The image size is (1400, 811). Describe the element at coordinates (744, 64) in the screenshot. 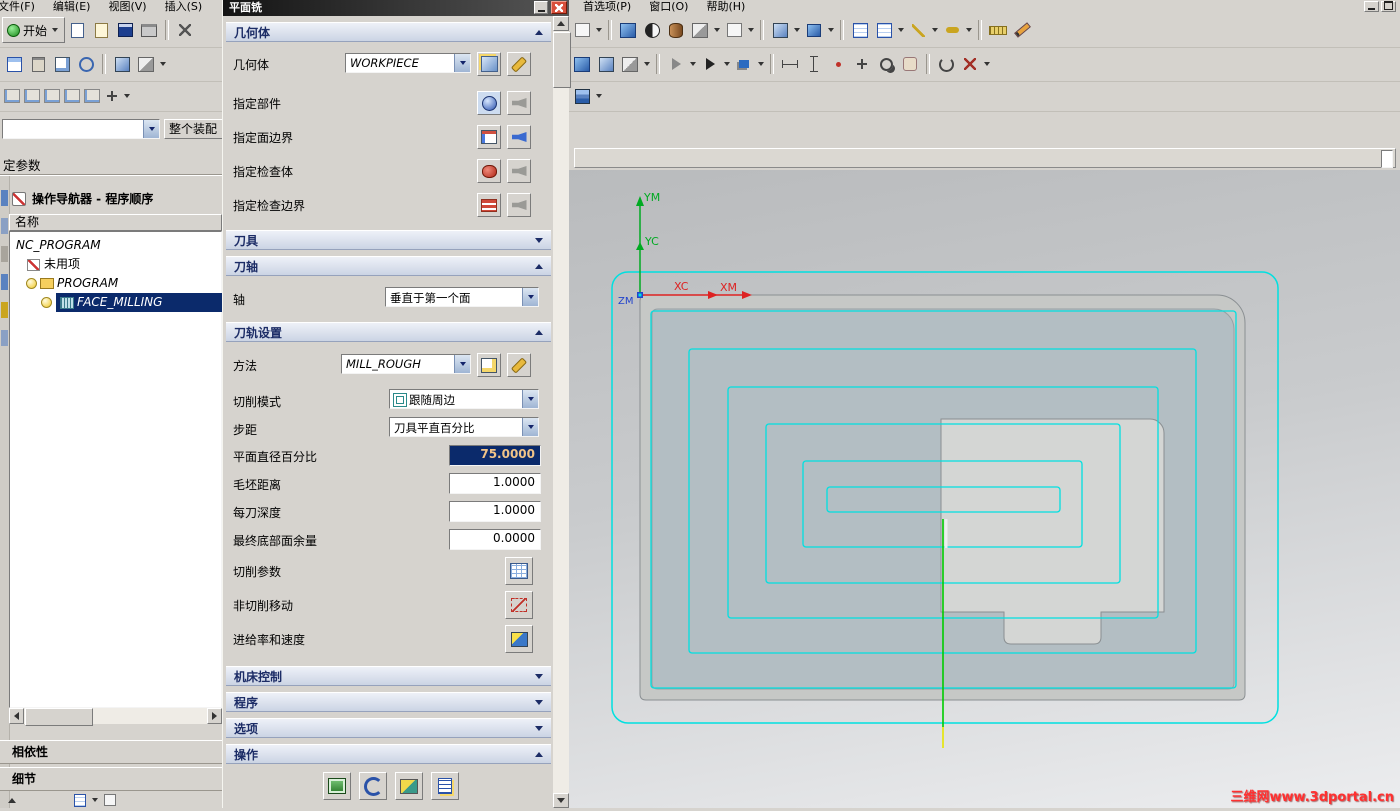

I see `flag-icon` at that location.